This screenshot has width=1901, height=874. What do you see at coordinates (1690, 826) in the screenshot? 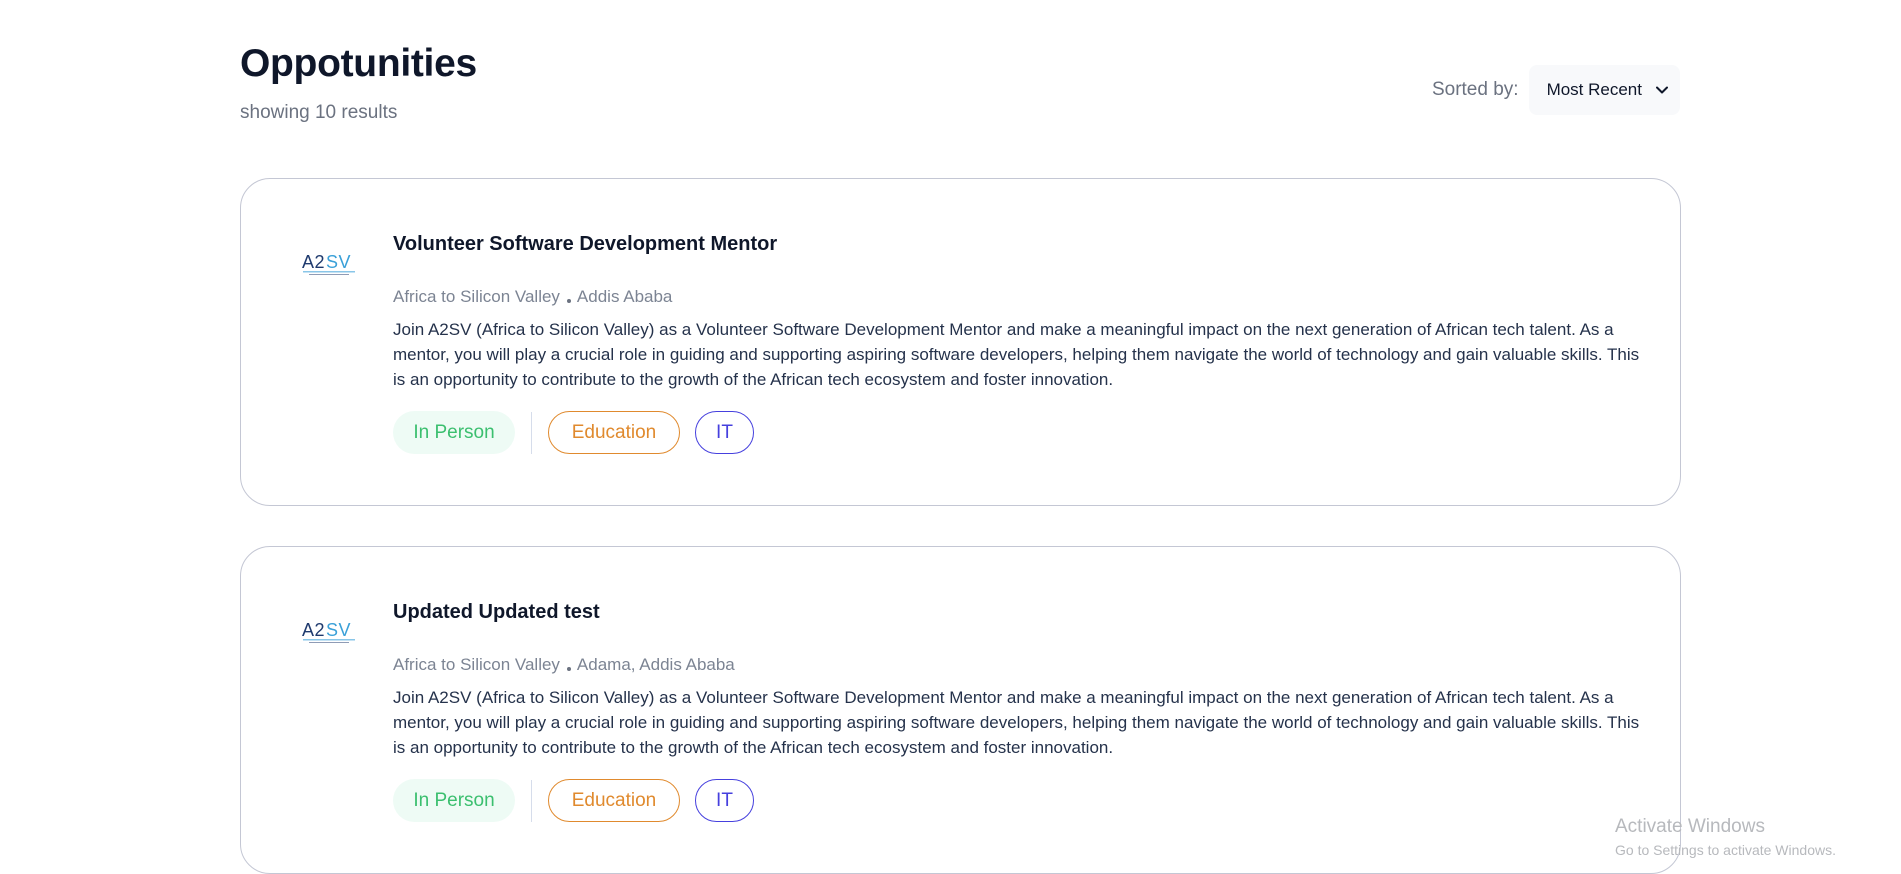
I see `watermark-title: Activate Windows` at bounding box center [1690, 826].